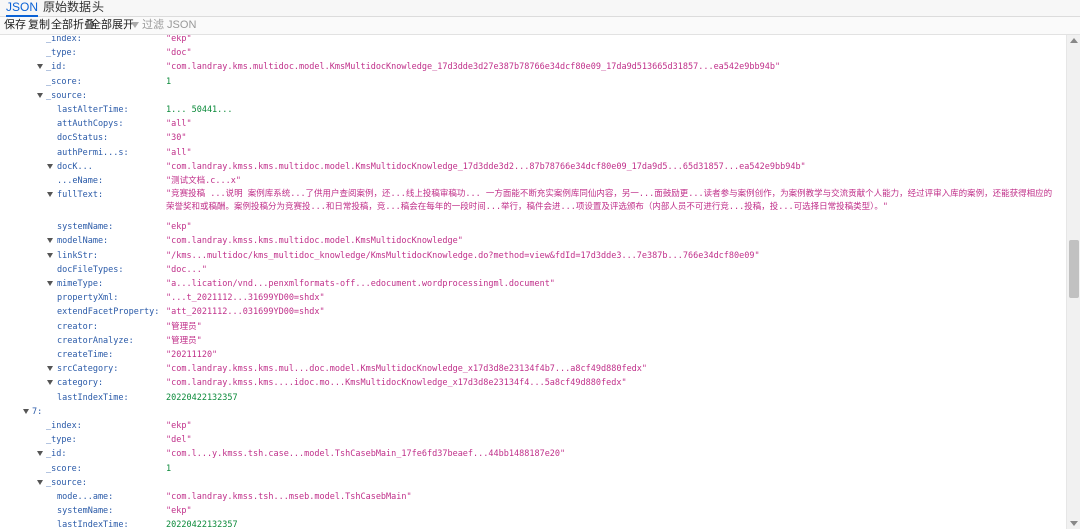 The width and height of the screenshot is (1080, 529). What do you see at coordinates (533, 412) in the screenshot?
I see `json-row: 7:` at bounding box center [533, 412].